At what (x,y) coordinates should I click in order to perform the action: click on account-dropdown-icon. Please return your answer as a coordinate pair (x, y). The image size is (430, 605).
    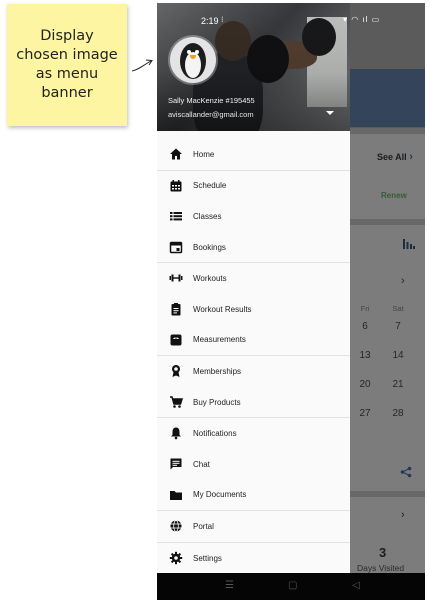
    Looking at the image, I should click on (330, 113).